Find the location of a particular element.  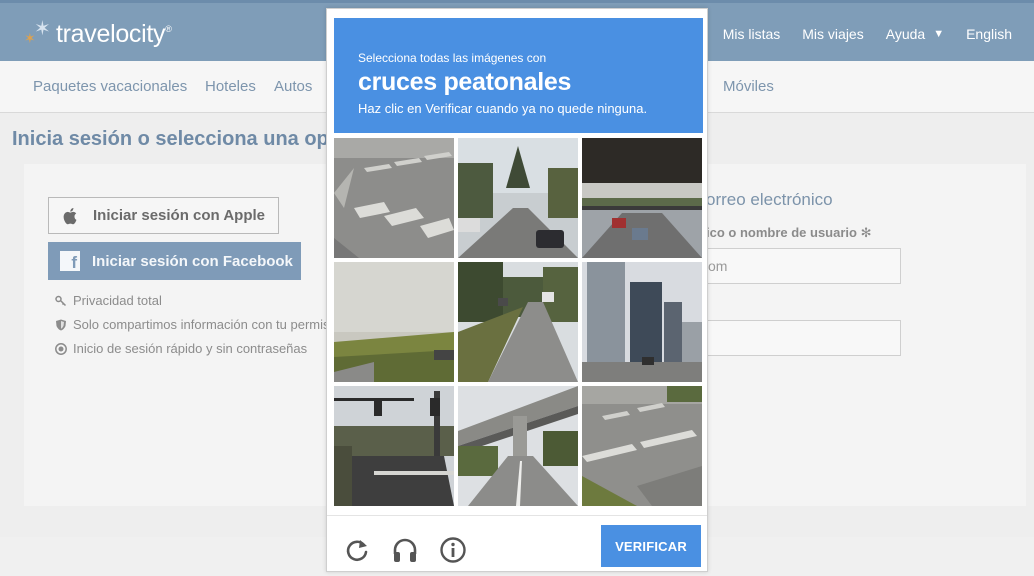

subnav-moviles: Móviles is located at coordinates (748, 86).